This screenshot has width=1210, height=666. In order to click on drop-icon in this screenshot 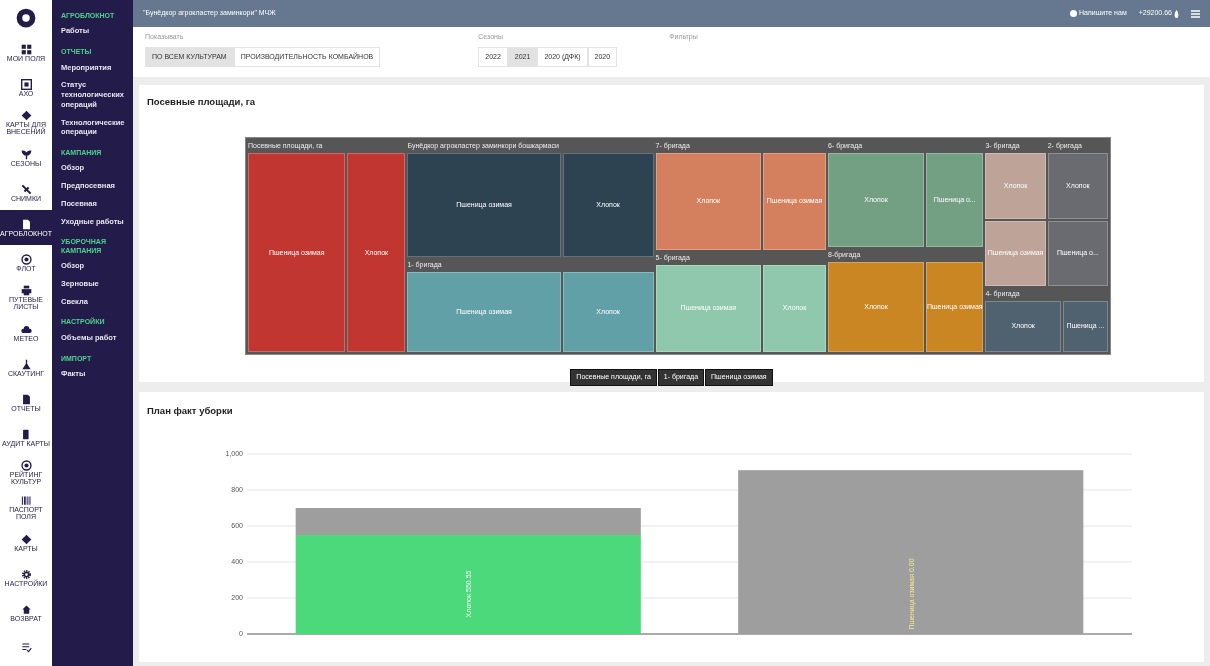, I will do `click(1176, 13)`.